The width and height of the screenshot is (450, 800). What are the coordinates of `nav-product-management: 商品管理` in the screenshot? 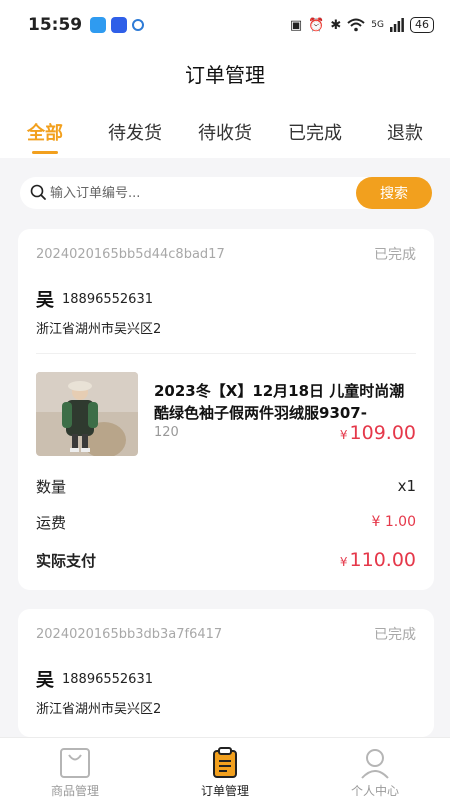 It's located at (75, 769).